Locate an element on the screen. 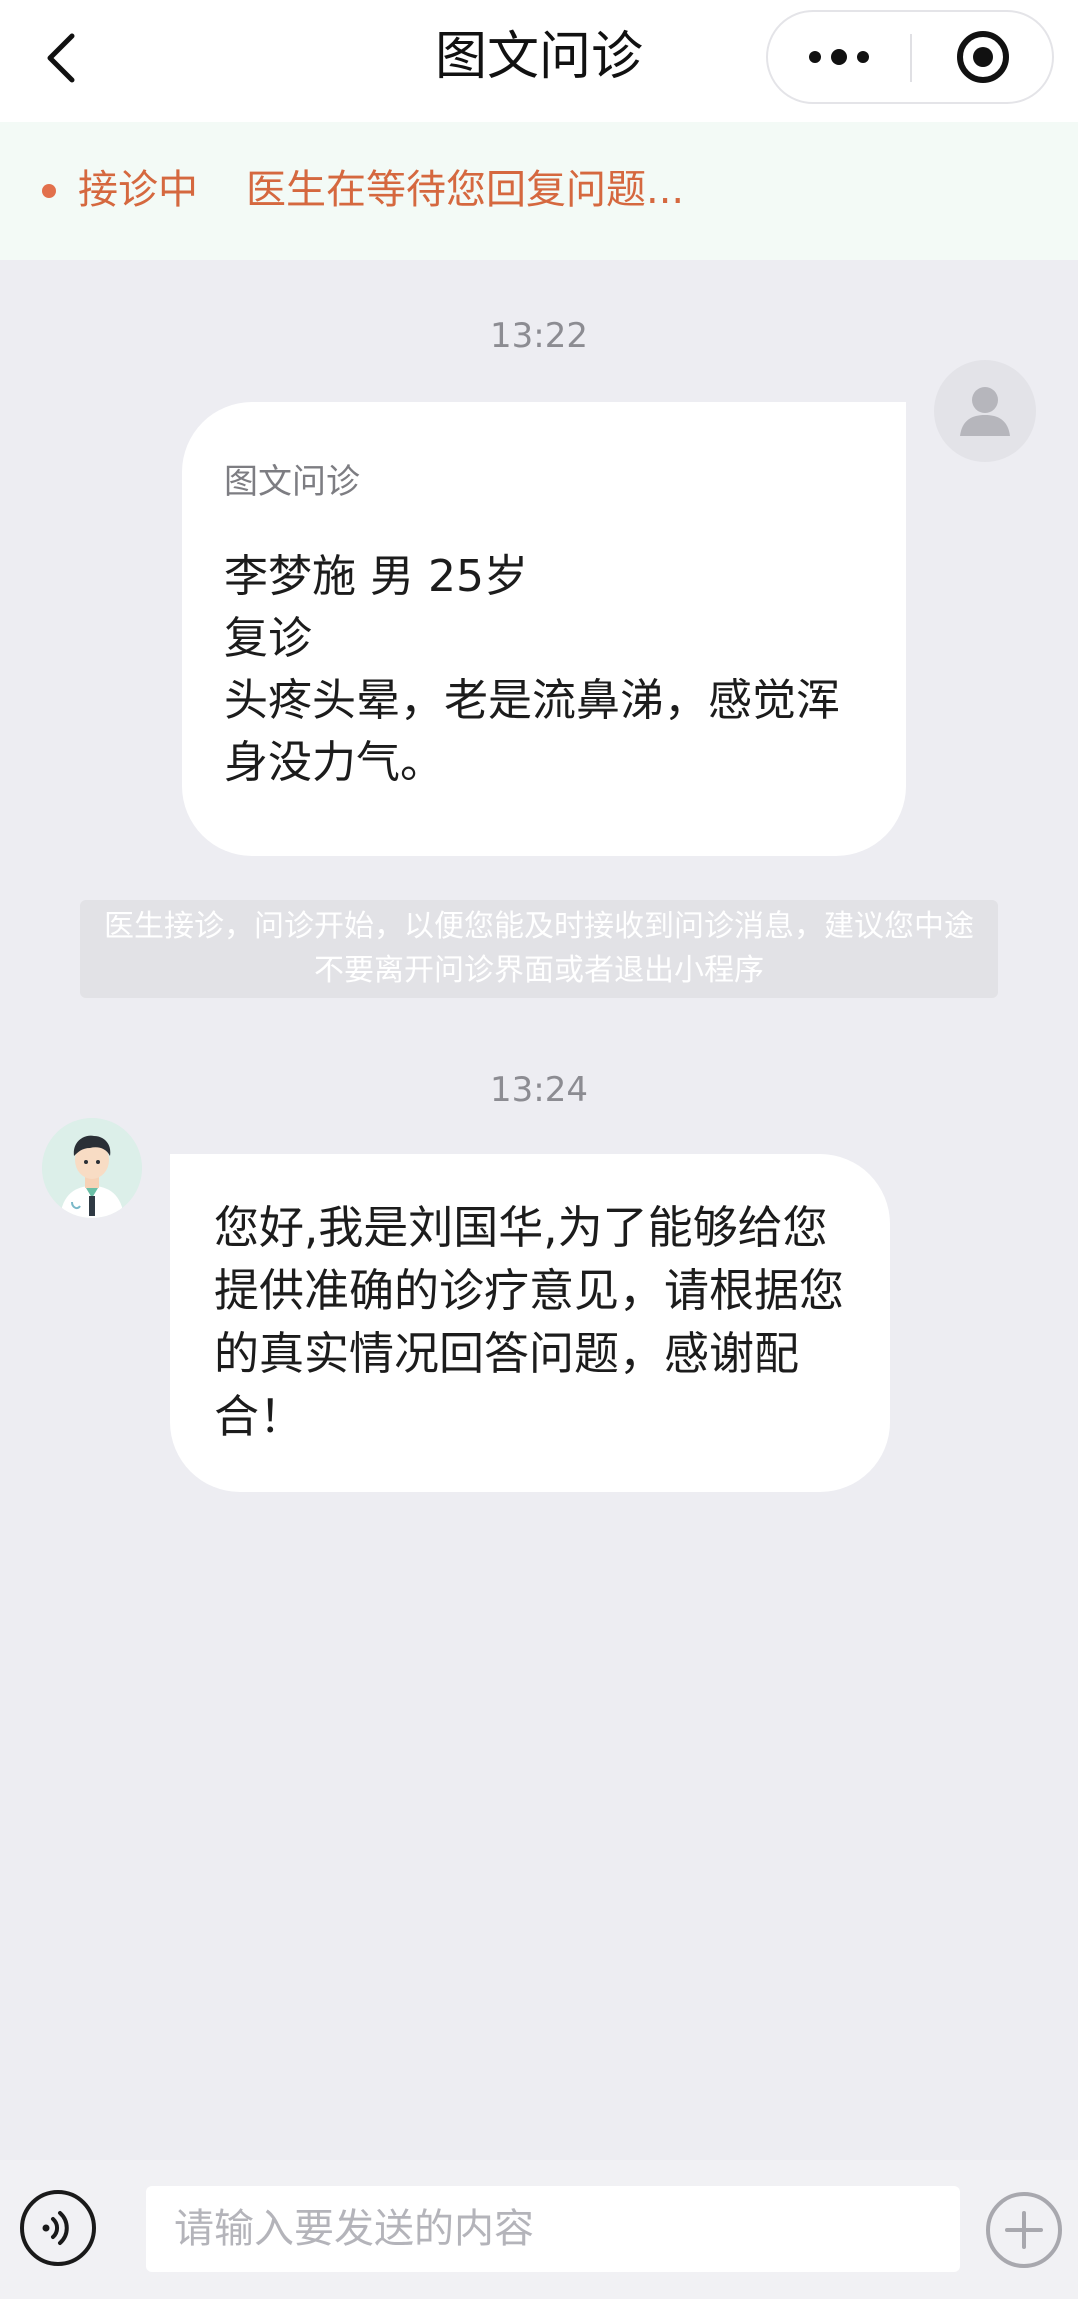  voice-icon is located at coordinates (55, 2228).